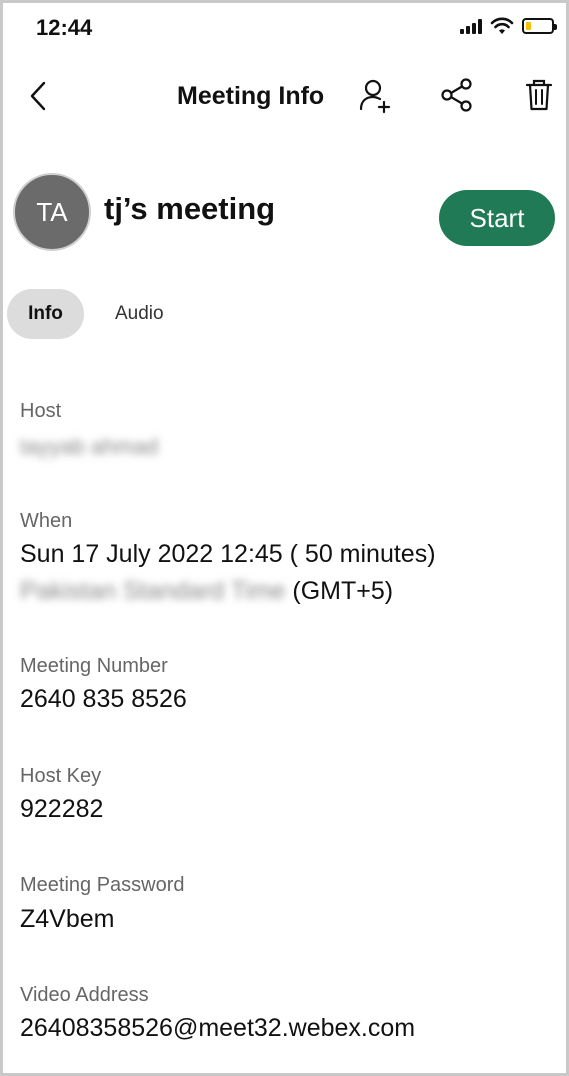 Image resolution: width=569 pixels, height=1076 pixels. Describe the element at coordinates (153, 591) in the screenshot. I see `timezone-name: Pakistan Standard Time` at that location.